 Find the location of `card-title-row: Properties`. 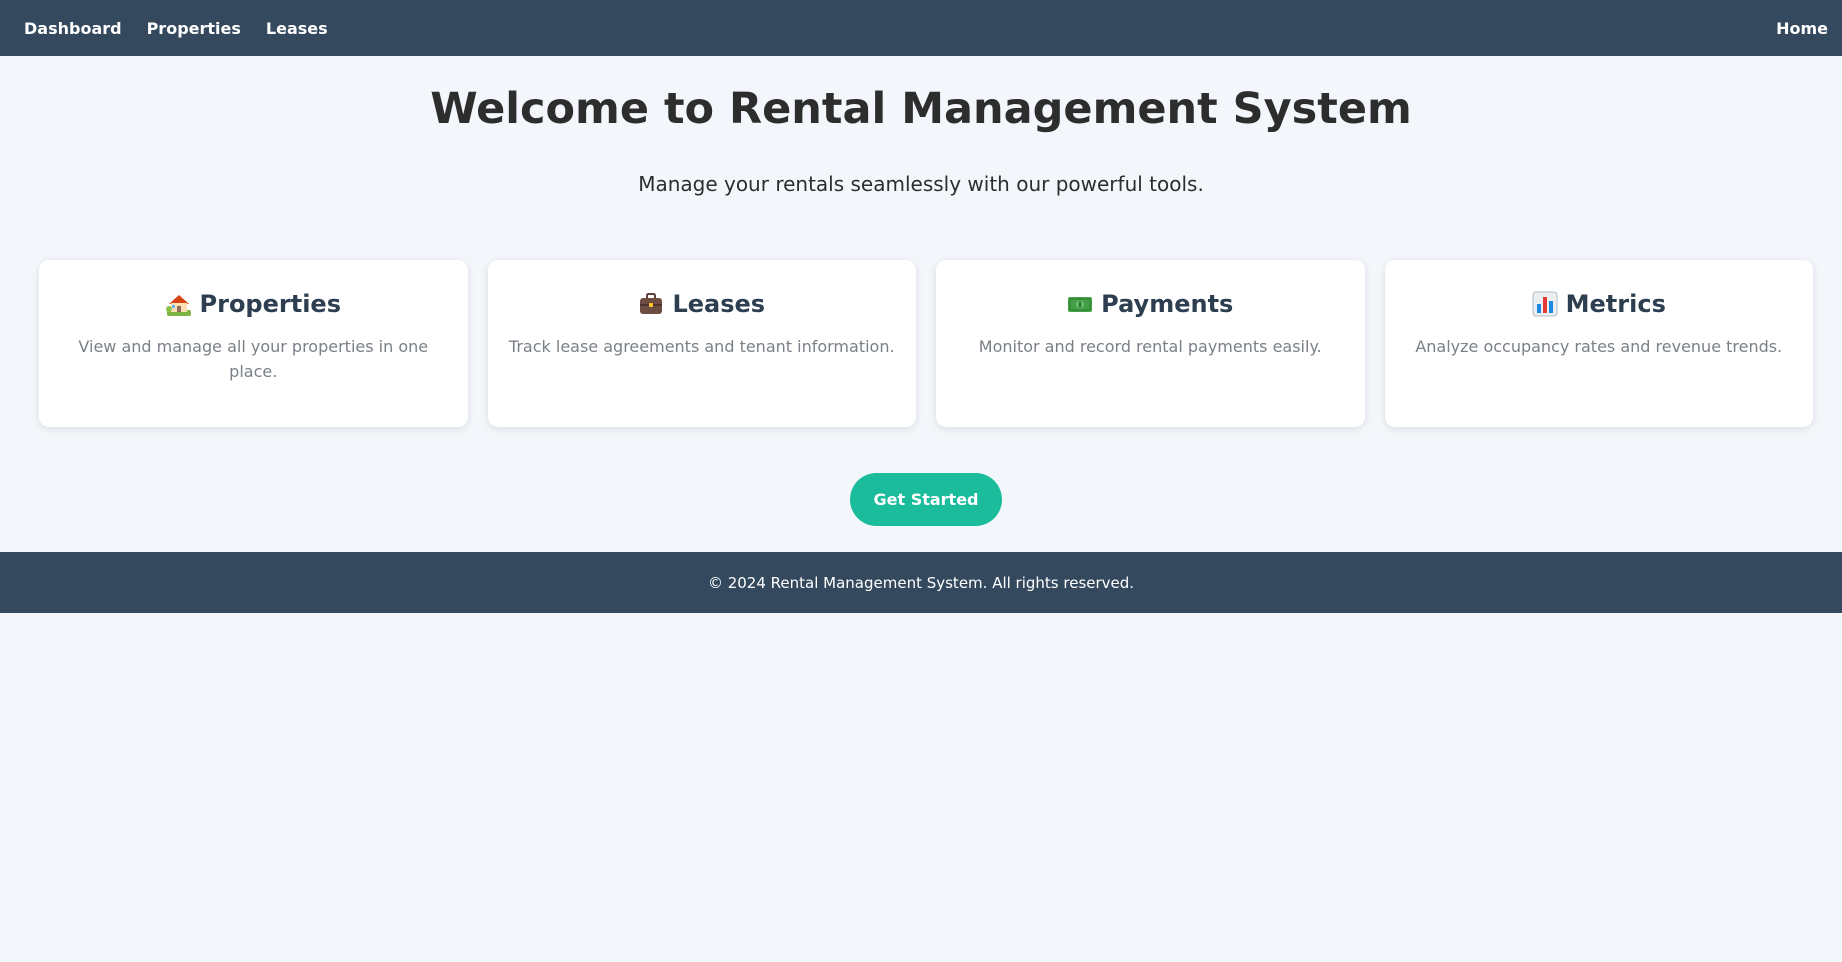

card-title-row: Properties is located at coordinates (253, 304).